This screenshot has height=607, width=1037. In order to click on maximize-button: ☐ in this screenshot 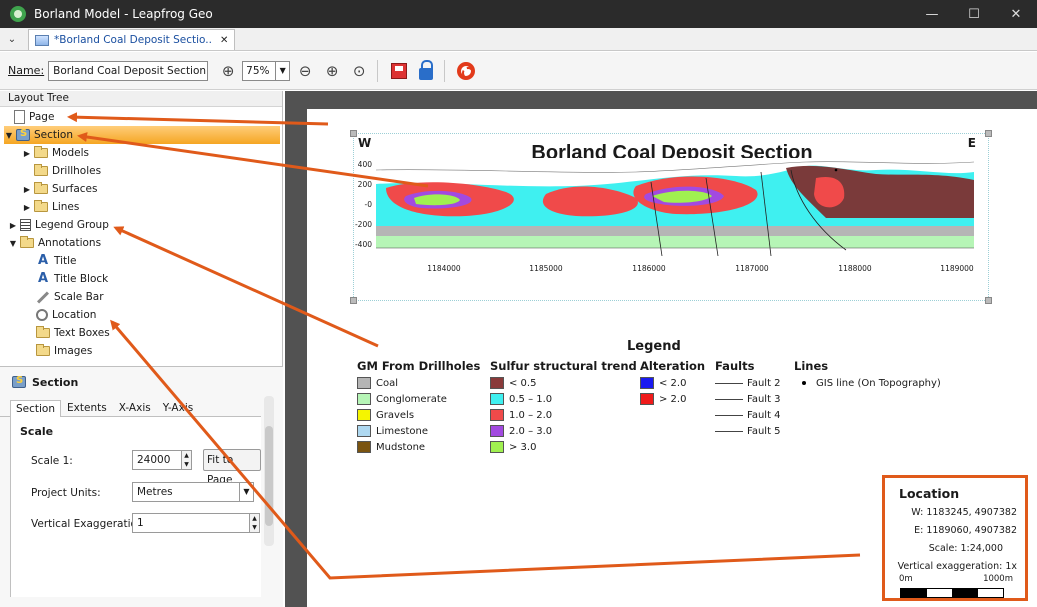, I will do `click(974, 14)`.